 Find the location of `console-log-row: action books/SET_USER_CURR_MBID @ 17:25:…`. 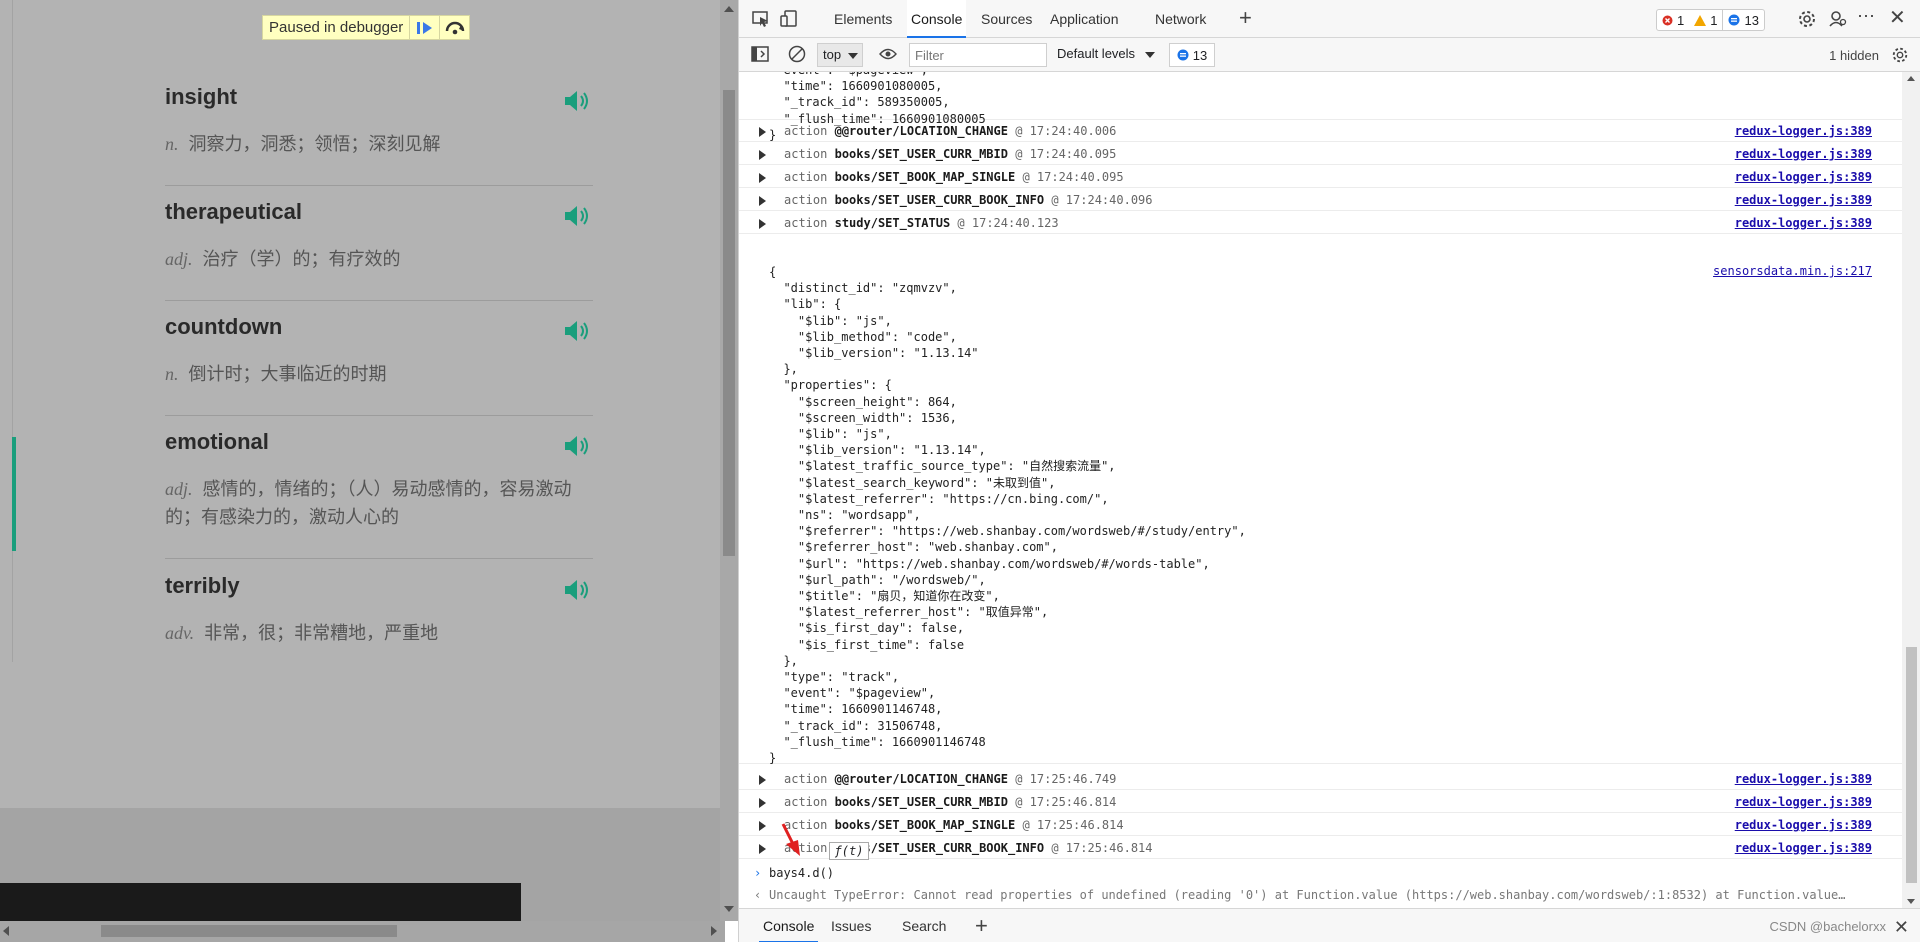

console-log-row: action books/SET_USER_CURR_MBID @ 17:25:… is located at coordinates (1320, 801).